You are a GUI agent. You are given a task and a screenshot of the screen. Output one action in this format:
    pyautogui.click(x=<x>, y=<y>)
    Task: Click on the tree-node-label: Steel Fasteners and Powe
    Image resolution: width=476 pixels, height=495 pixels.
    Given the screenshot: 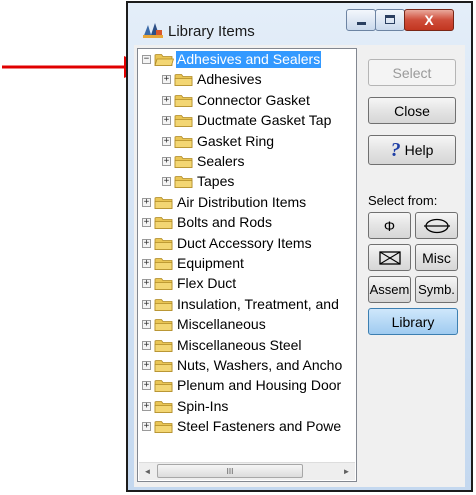 What is the action you would take?
    pyautogui.click(x=259, y=426)
    